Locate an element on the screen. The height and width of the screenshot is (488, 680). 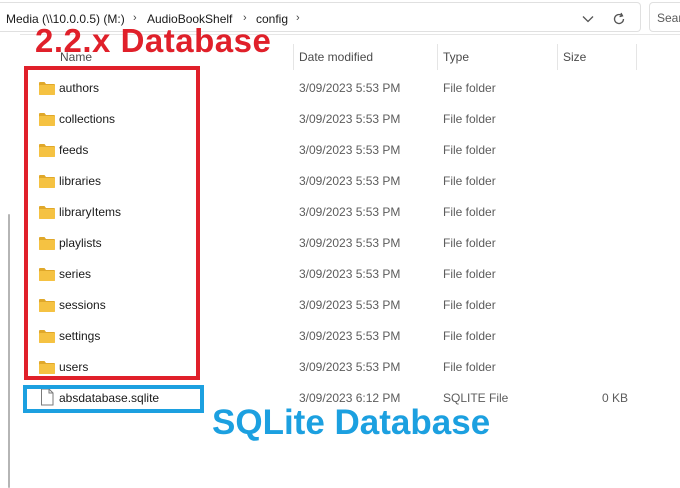
search-input: Sear is located at coordinates (664, 17).